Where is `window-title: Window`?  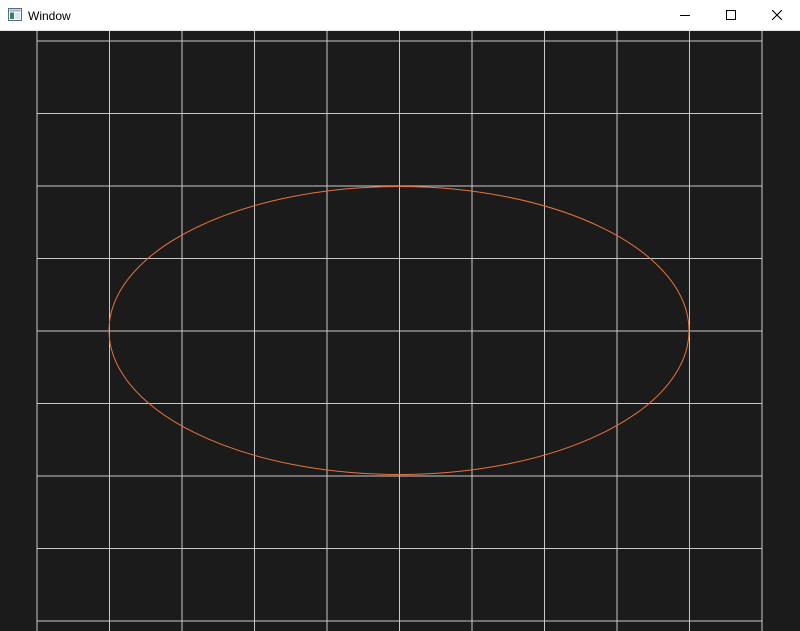 window-title: Window is located at coordinates (49, 16).